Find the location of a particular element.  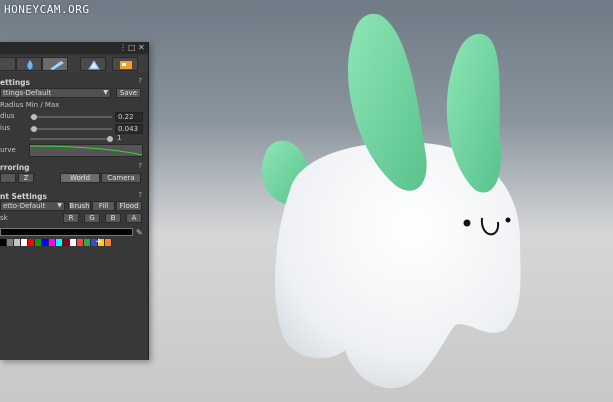

radius-max-value: 0.043 is located at coordinates (129, 129).